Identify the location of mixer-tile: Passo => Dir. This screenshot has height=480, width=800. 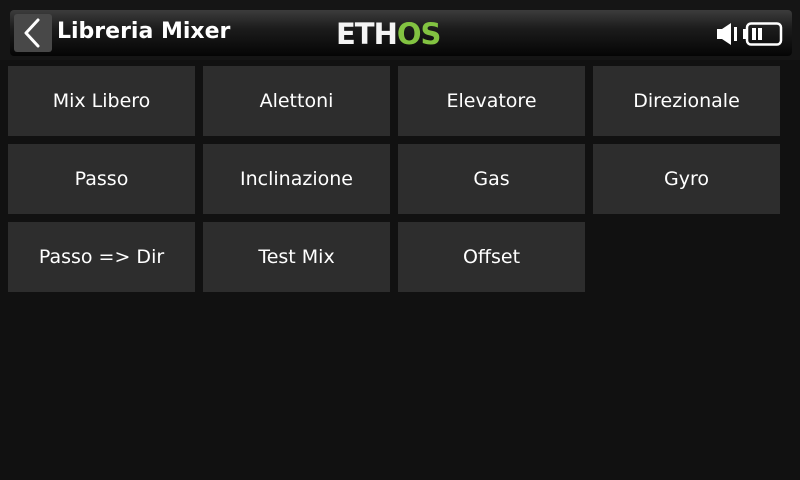
(101, 257).